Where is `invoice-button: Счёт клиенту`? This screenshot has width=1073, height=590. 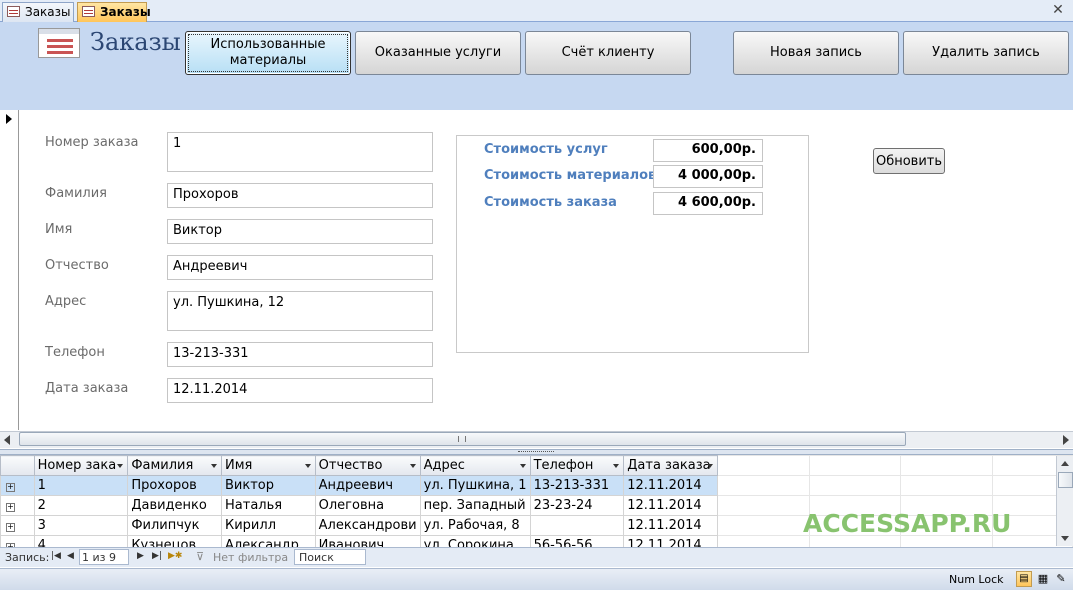 invoice-button: Счёт клиенту is located at coordinates (608, 53).